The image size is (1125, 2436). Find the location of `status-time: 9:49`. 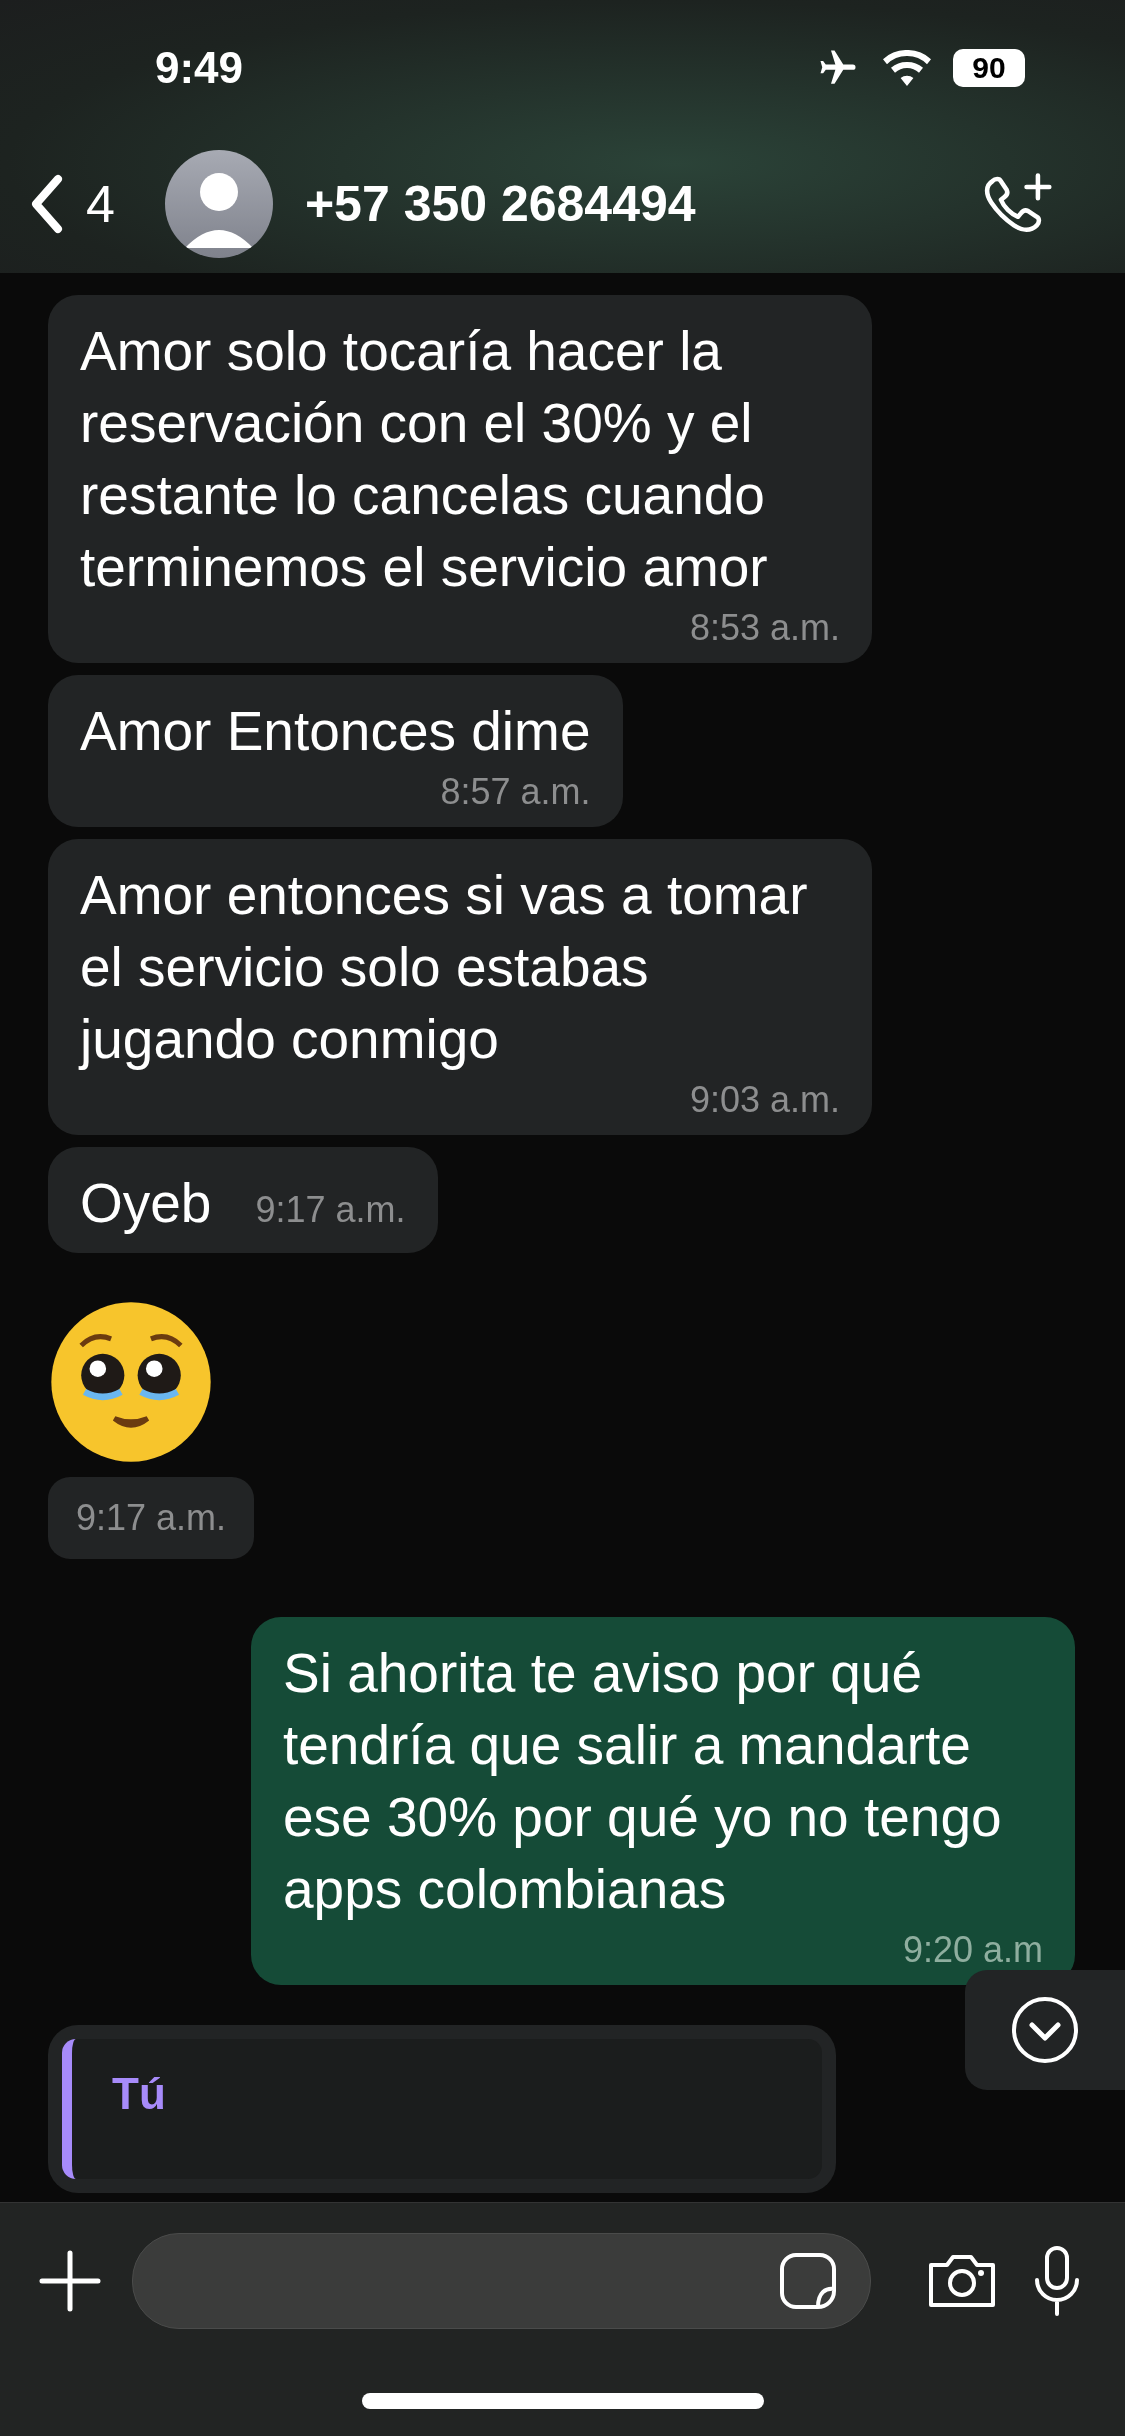

status-time: 9:49 is located at coordinates (199, 67).